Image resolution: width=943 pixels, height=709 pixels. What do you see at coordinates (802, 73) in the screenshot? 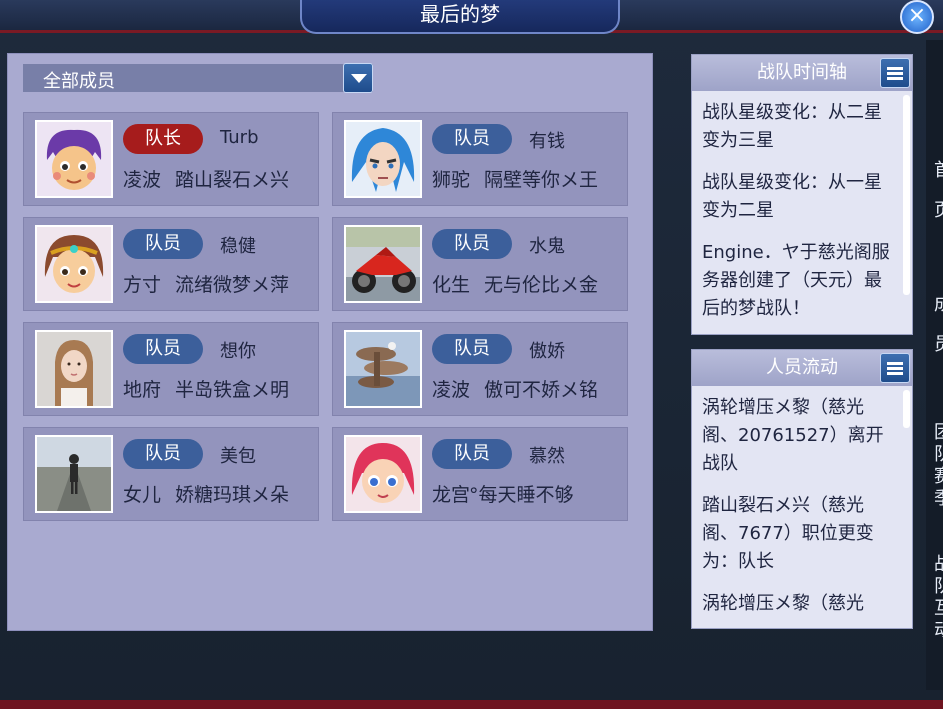
I see `timeline-title: 战队时间轴` at bounding box center [802, 73].